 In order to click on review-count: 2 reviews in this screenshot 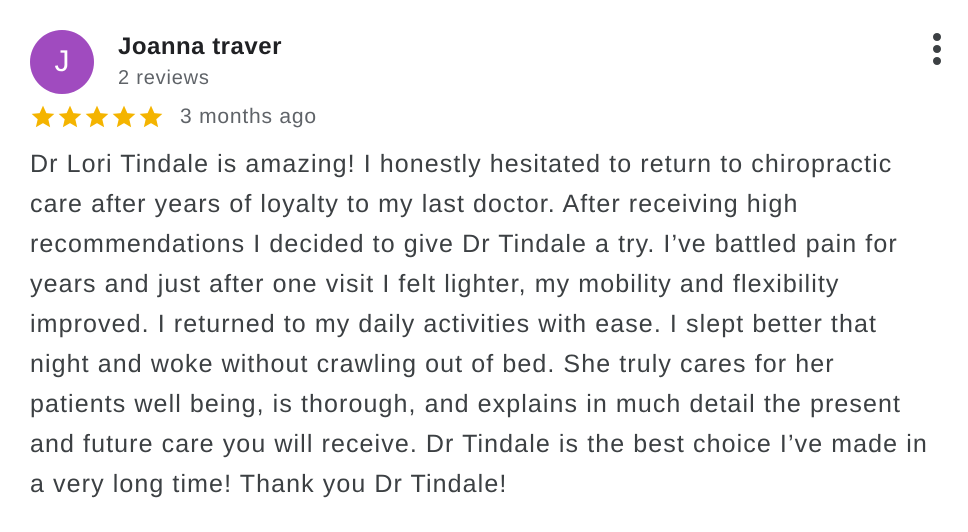, I will do `click(164, 78)`.